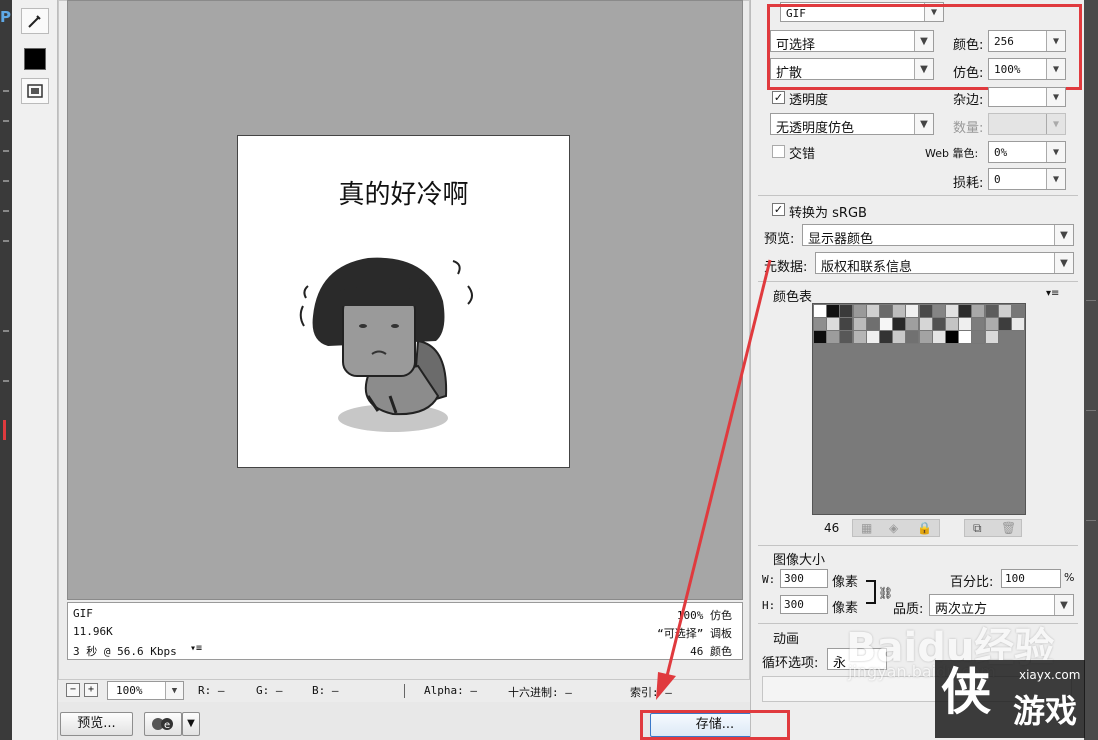 The height and width of the screenshot is (740, 1098). What do you see at coordinates (1010, 699) in the screenshot?
I see `site-logo-badge: 侠 xiayx.com 游戏` at bounding box center [1010, 699].